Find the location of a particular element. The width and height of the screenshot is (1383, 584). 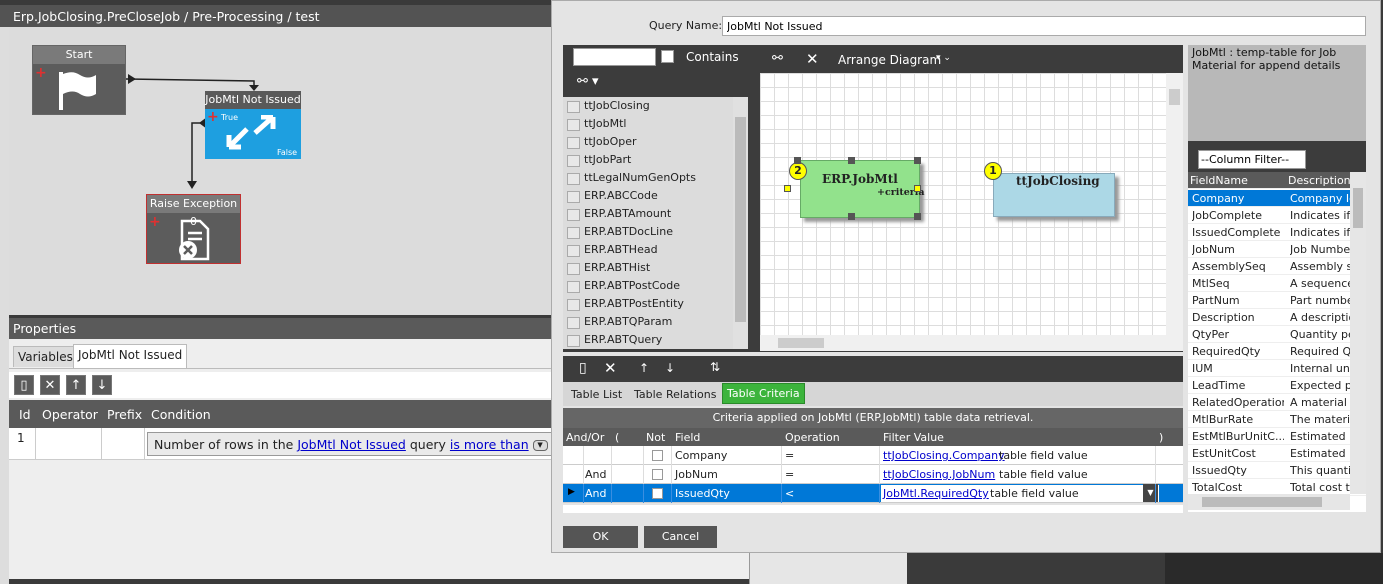

link-icon: ⚯ ▾ is located at coordinates (588, 81).